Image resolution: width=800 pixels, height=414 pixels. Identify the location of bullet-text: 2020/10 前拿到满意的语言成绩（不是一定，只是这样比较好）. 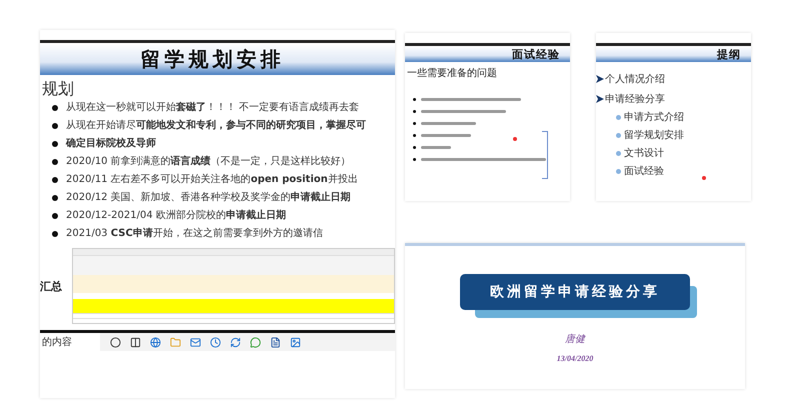
(208, 162).